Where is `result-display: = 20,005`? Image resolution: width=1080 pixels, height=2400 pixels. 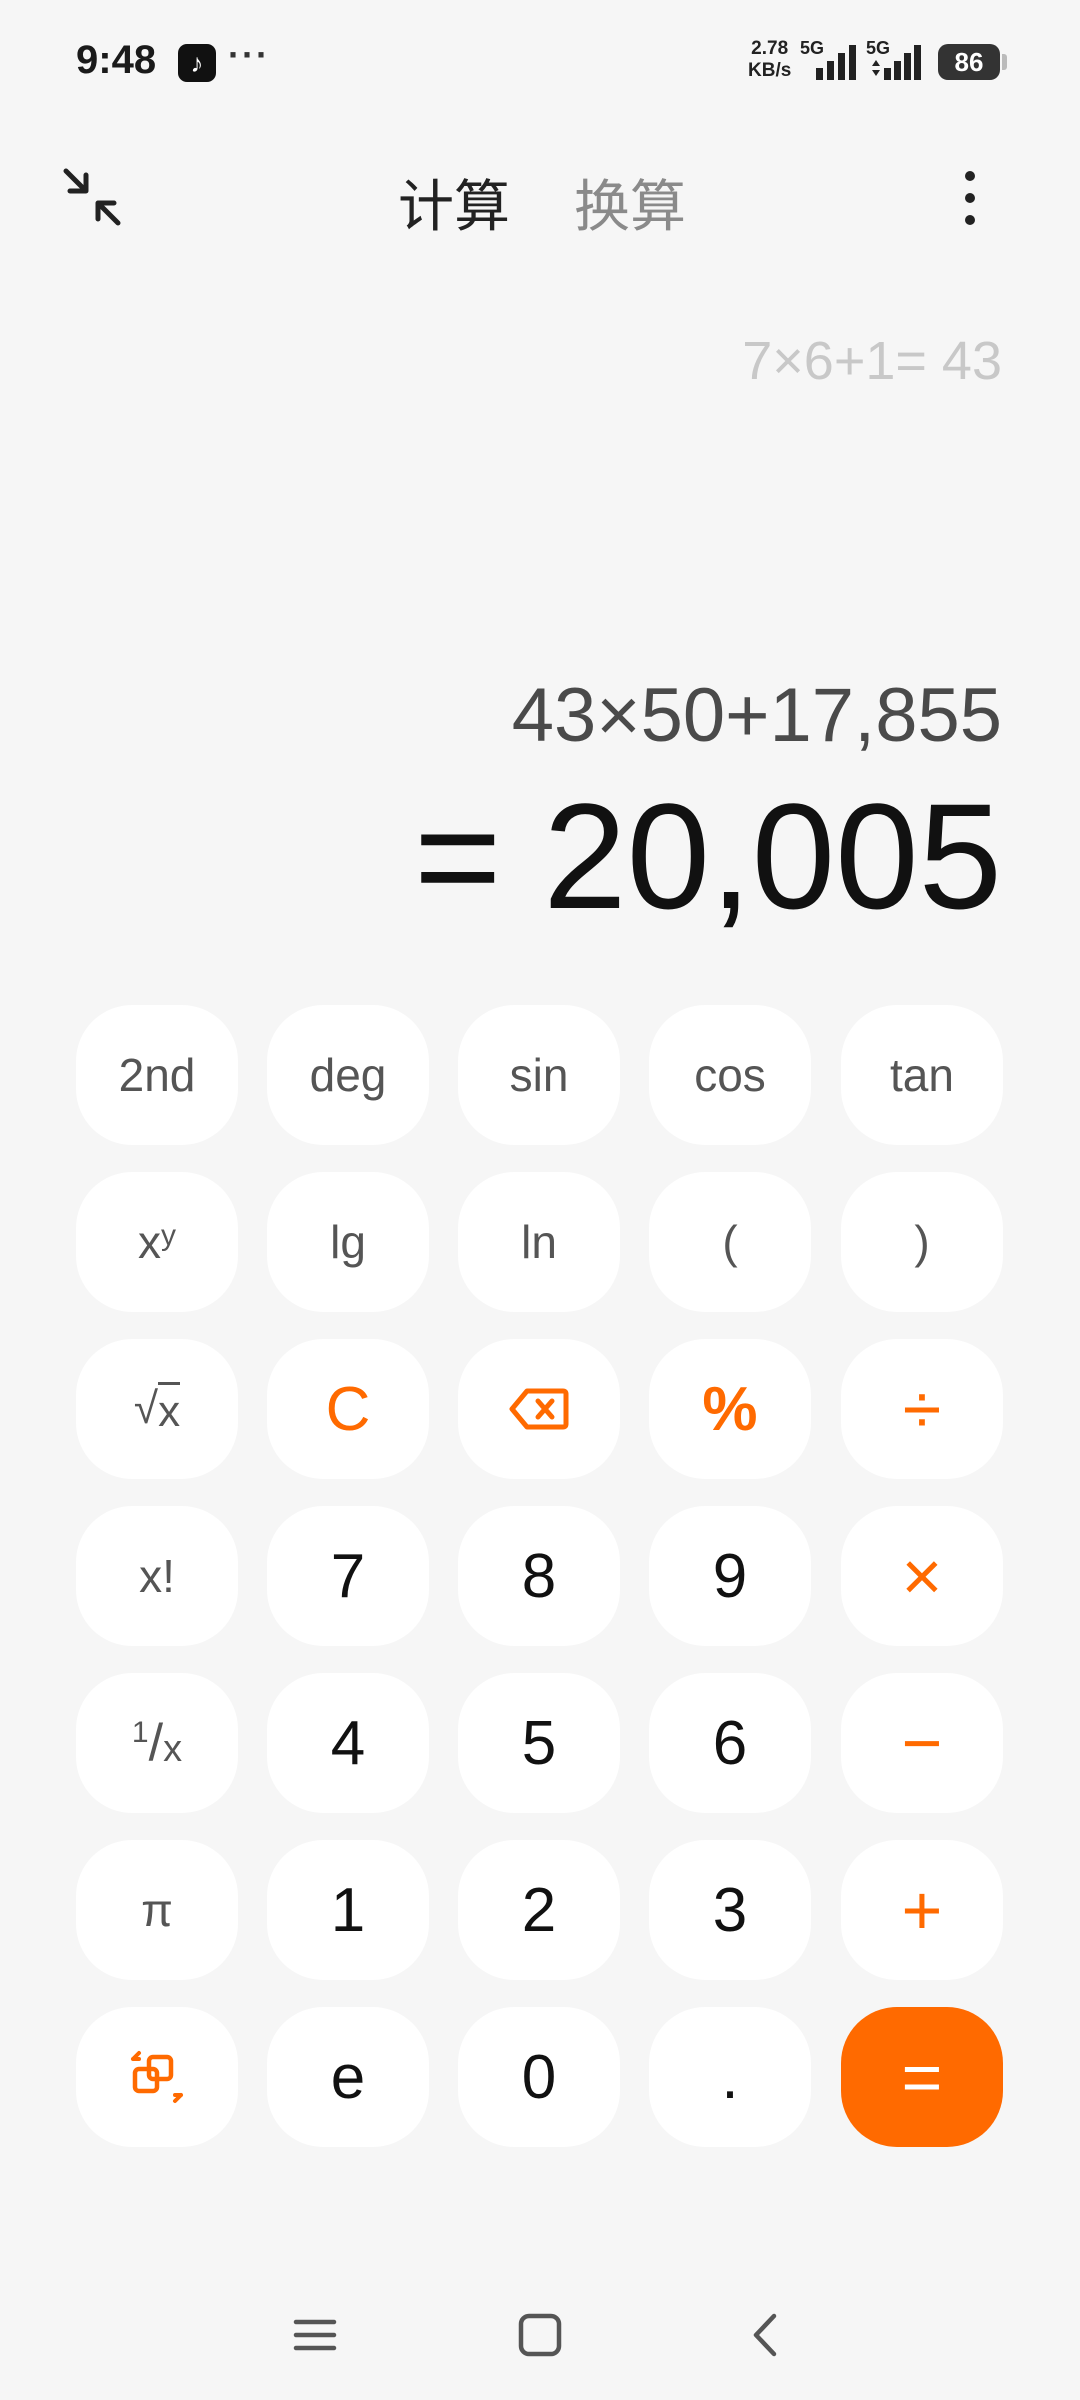 result-display: = 20,005 is located at coordinates (707, 856).